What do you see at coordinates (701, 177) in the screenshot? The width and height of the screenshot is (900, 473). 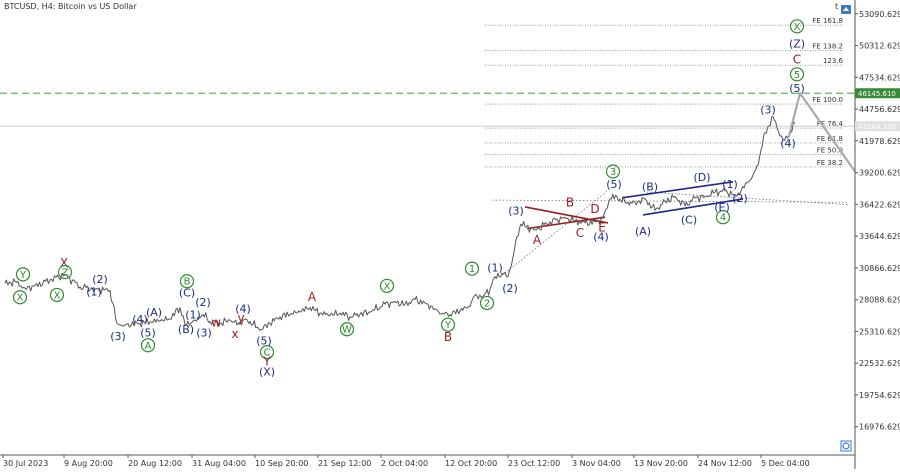 I see `wave-label: (D)` at bounding box center [701, 177].